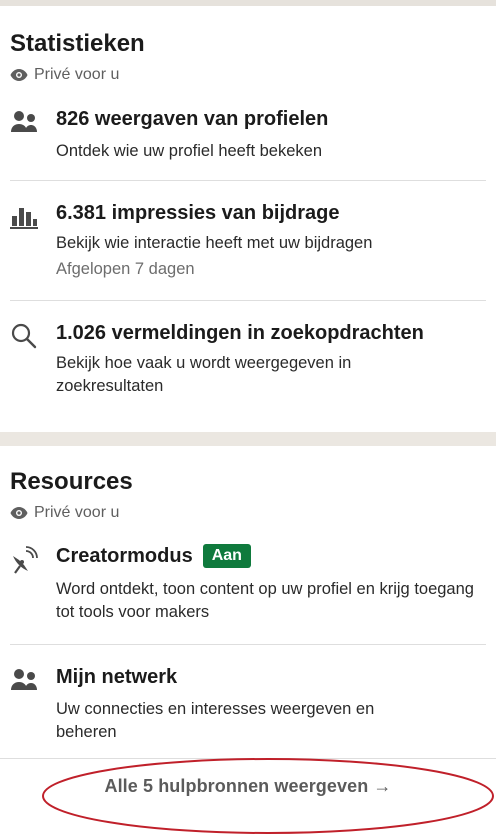  Describe the element at coordinates (192, 119) in the screenshot. I see `stat-title: 826 weergaven van profielen` at that location.